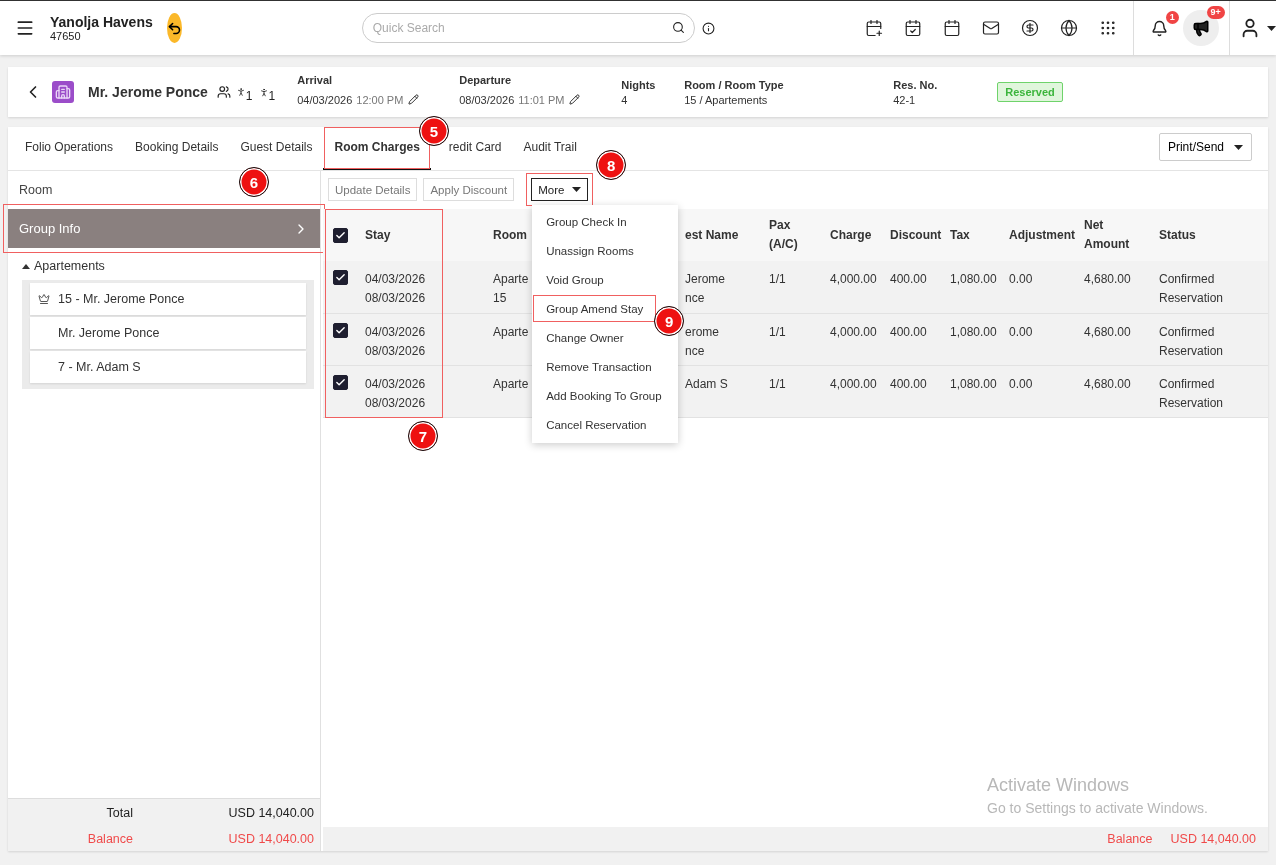  Describe the element at coordinates (63, 92) in the screenshot. I see `building-icon` at that location.